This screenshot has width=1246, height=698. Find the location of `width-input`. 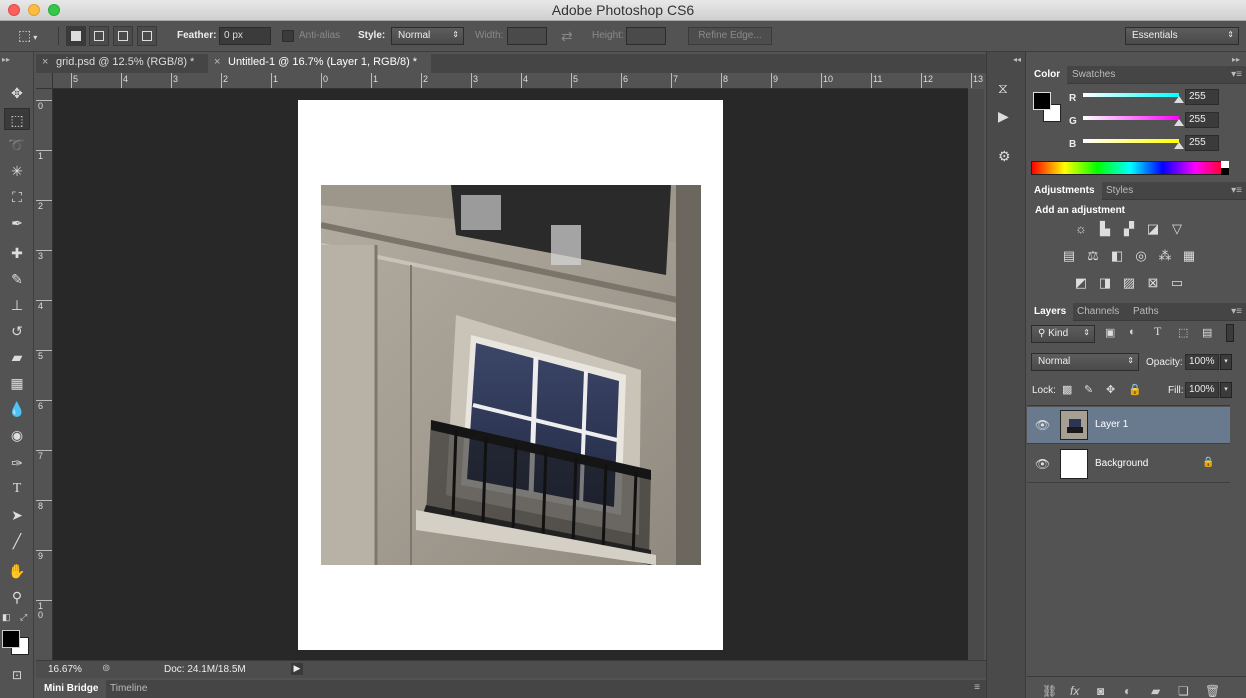

width-input is located at coordinates (527, 36).